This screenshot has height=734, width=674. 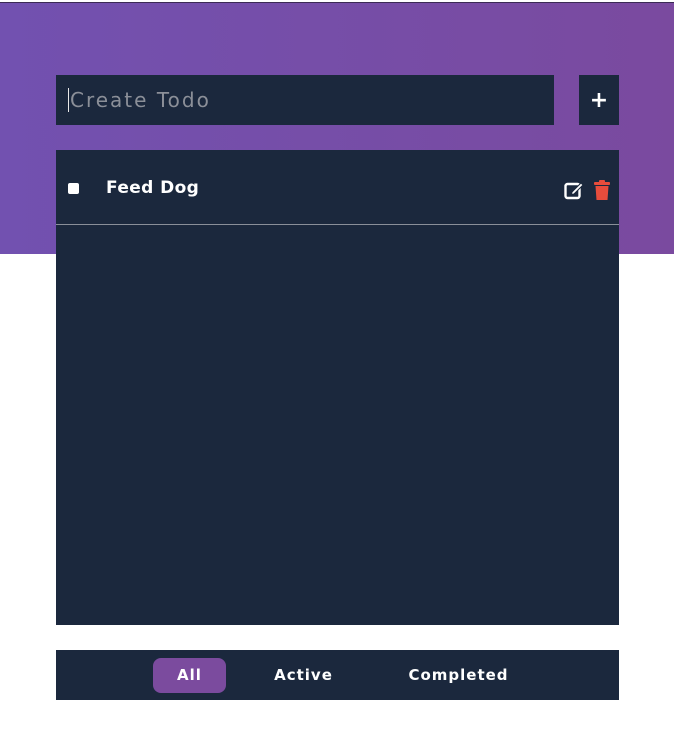 I want to click on create-todo-placeholder: Create Todo, so click(x=140, y=100).